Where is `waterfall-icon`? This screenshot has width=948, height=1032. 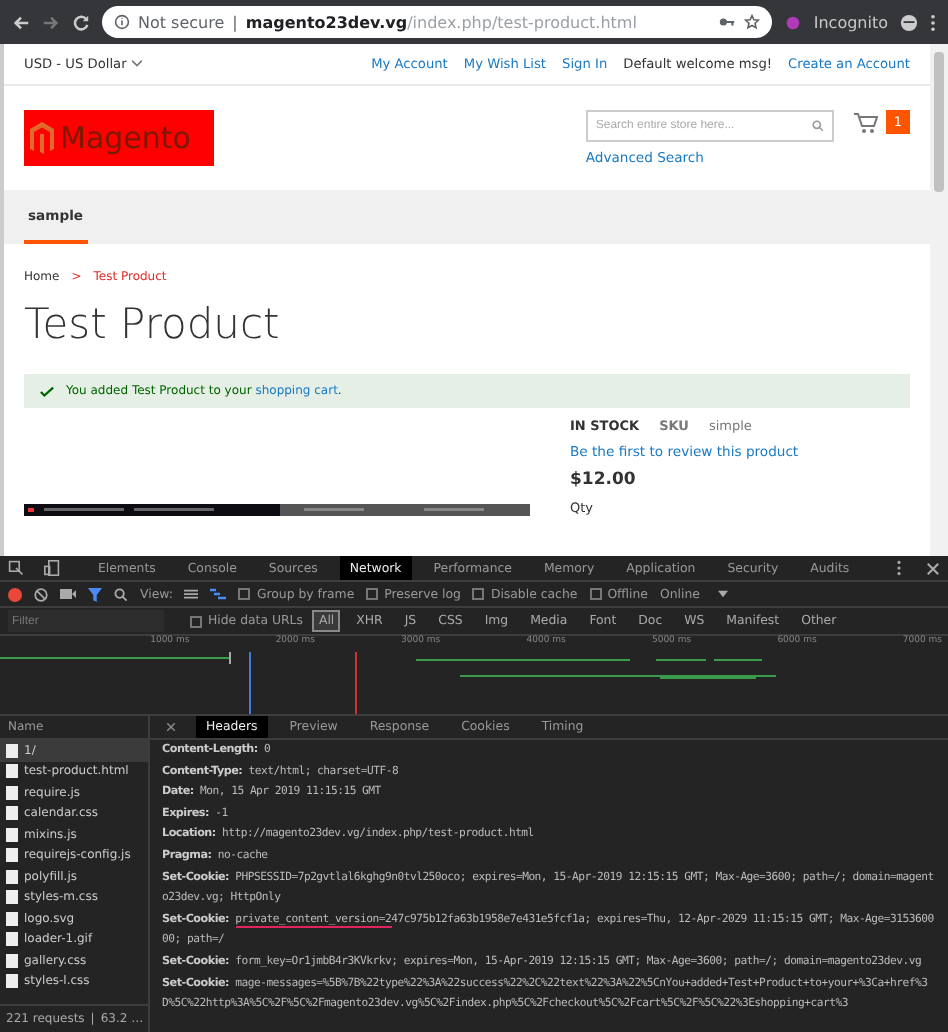 waterfall-icon is located at coordinates (218, 594).